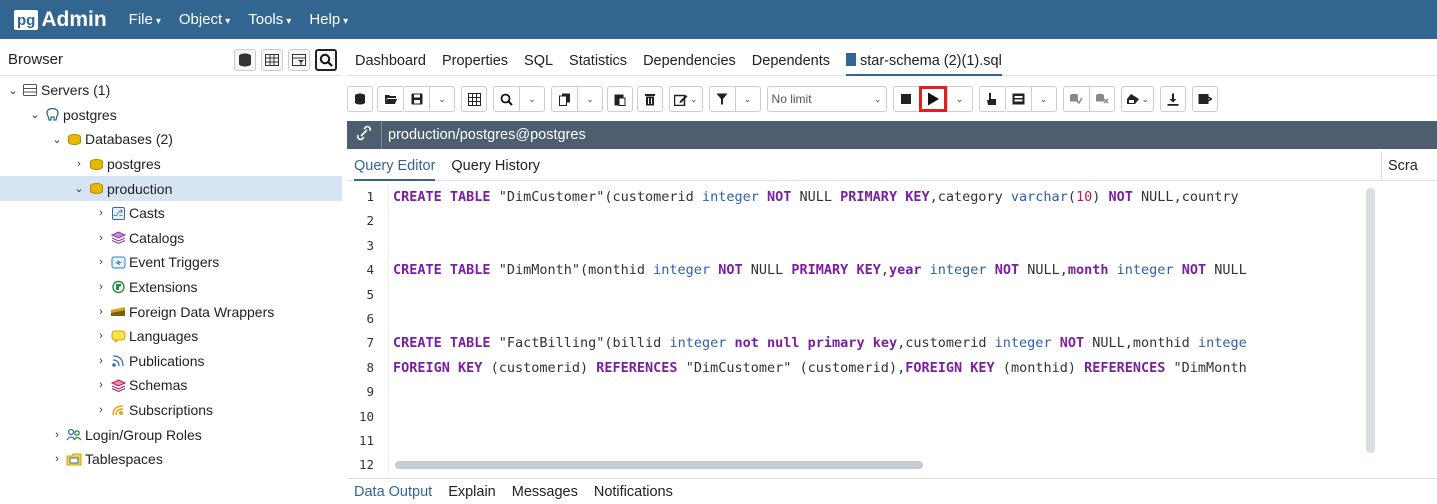  Describe the element at coordinates (171, 311) in the screenshot. I see `tree-node-foreign-data-wrappers: › Foreign Data Wrappers` at that location.